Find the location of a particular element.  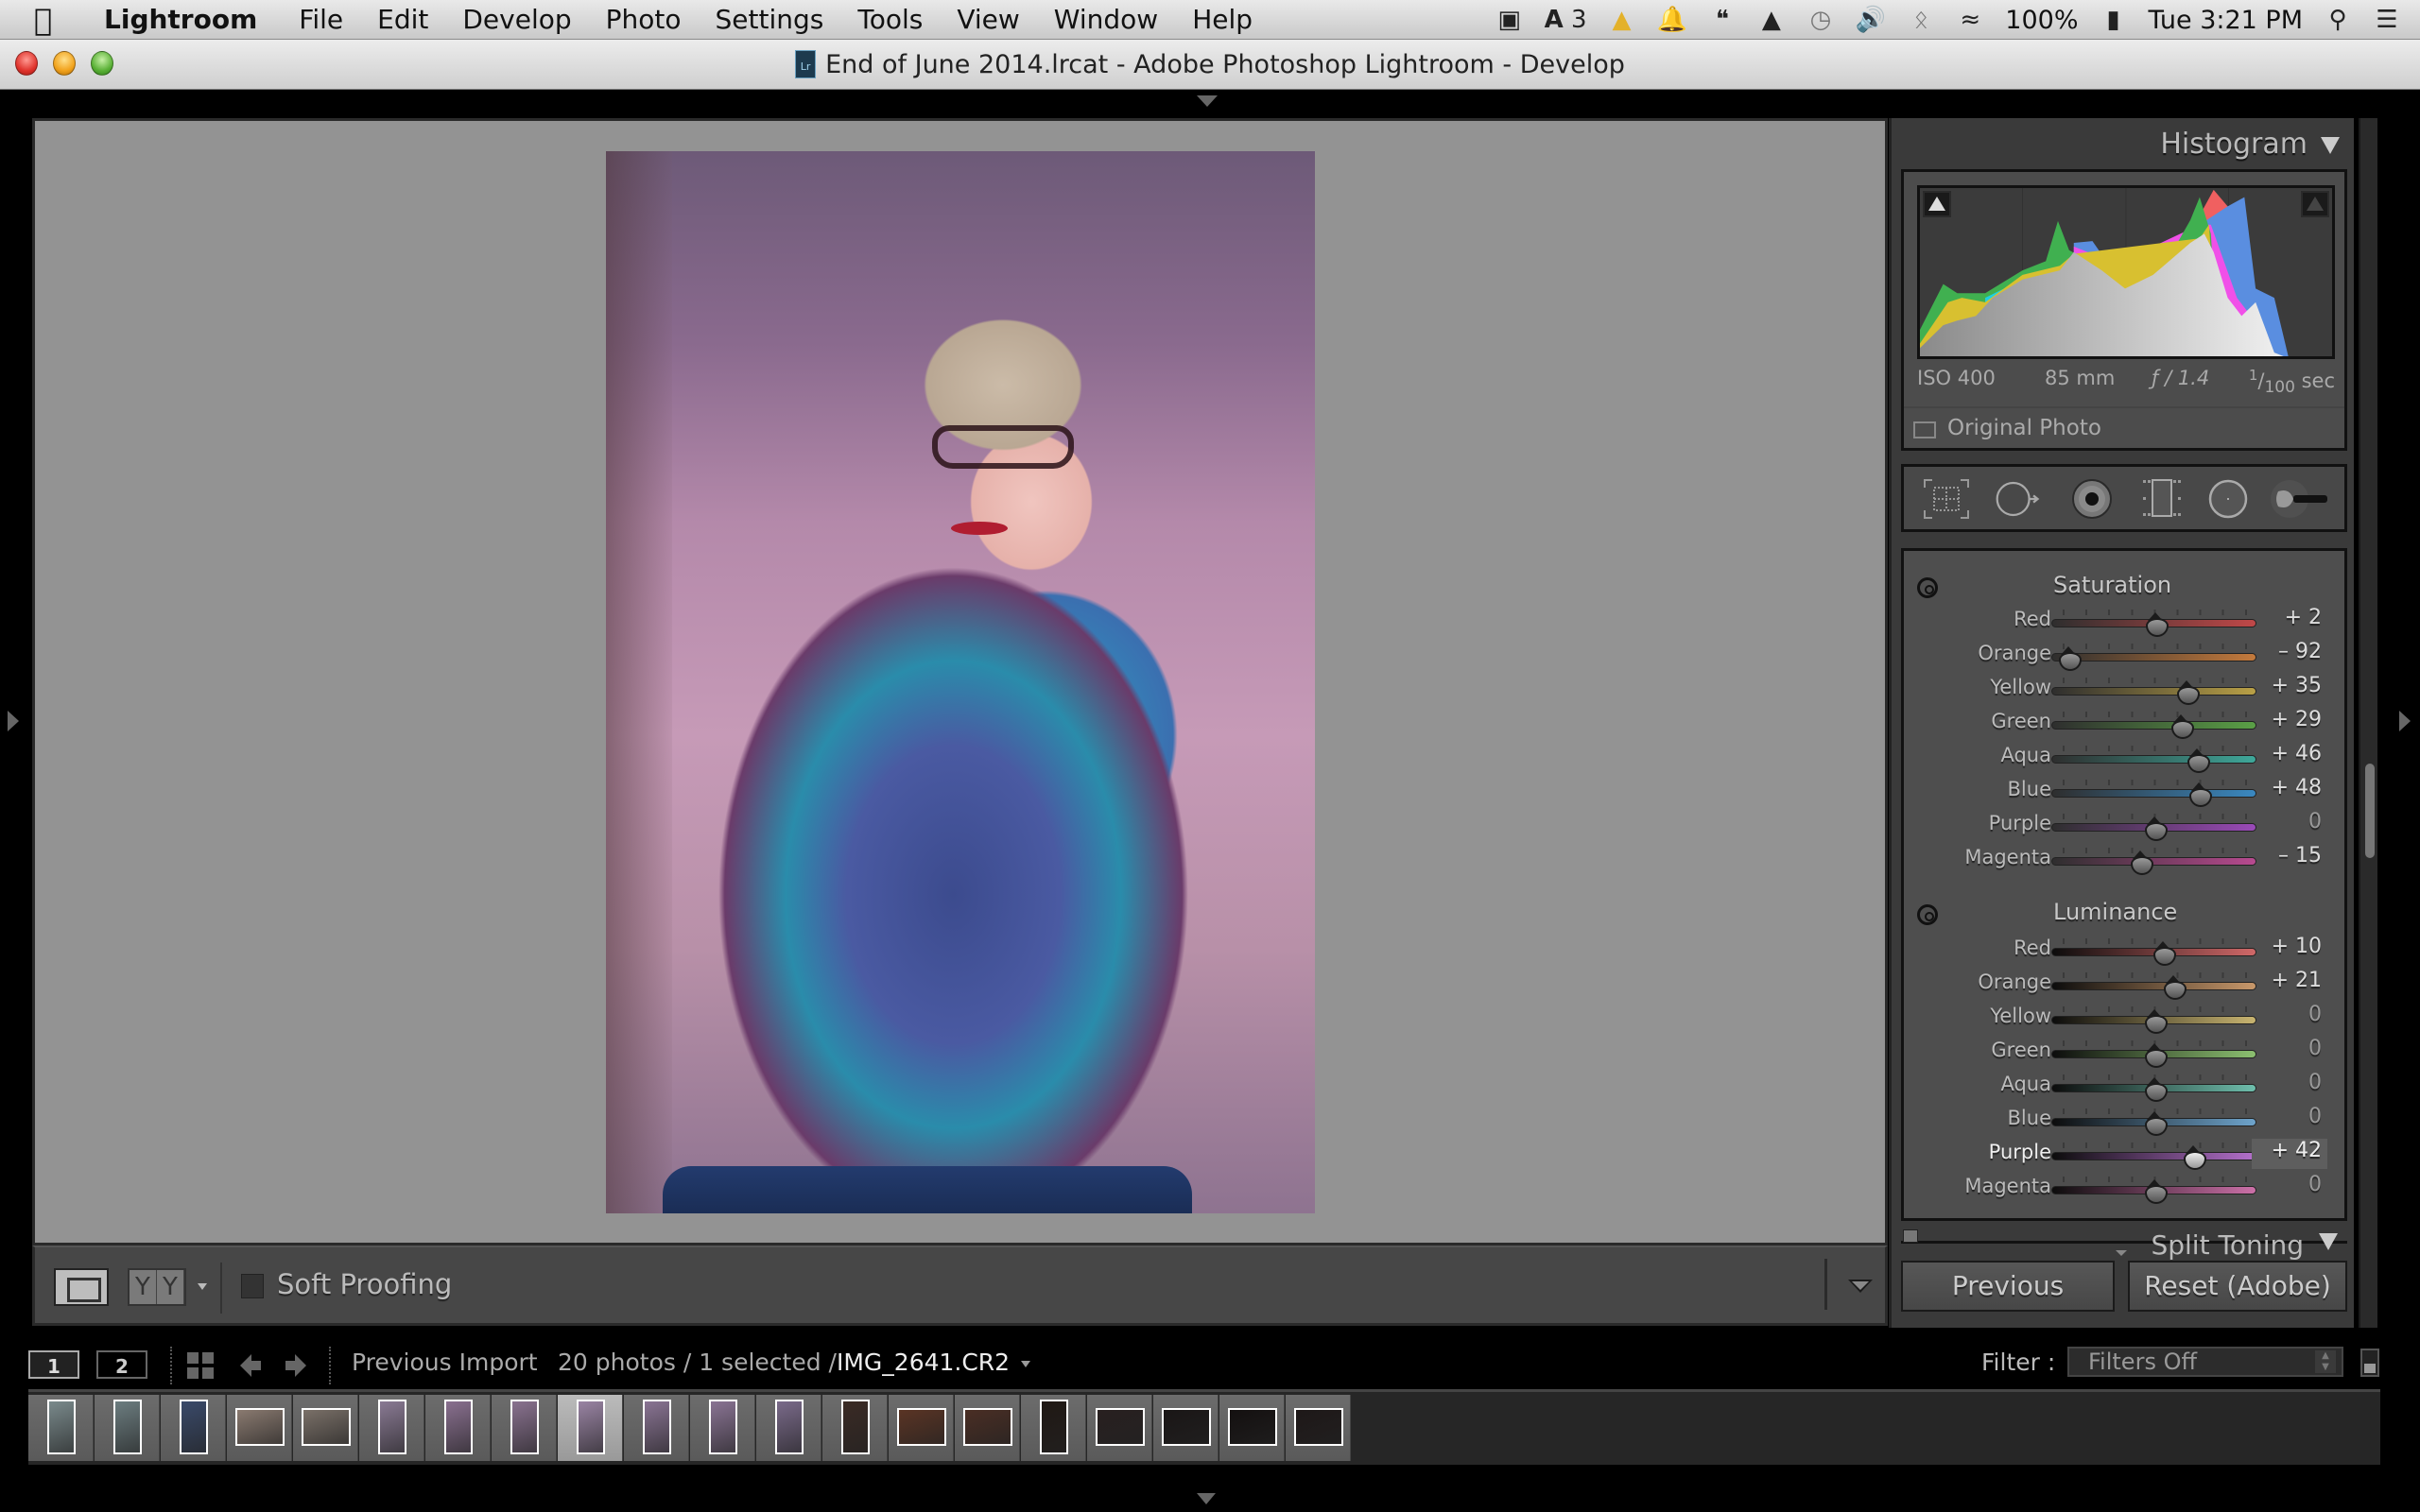

menu-view: View is located at coordinates (988, 19).